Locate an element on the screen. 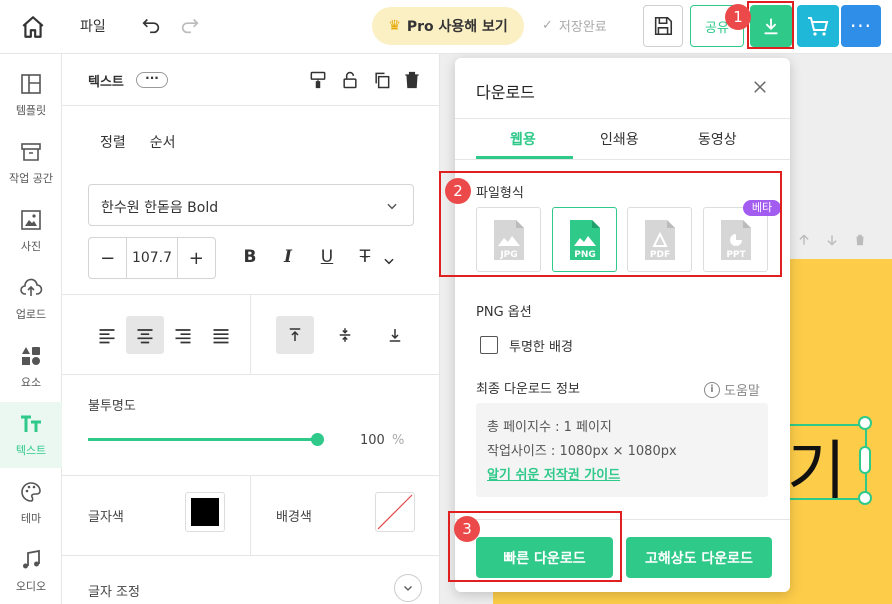 The image size is (892, 604). copyright-guide-link: 알기 쉬운 저작권 가이드 is located at coordinates (553, 473).